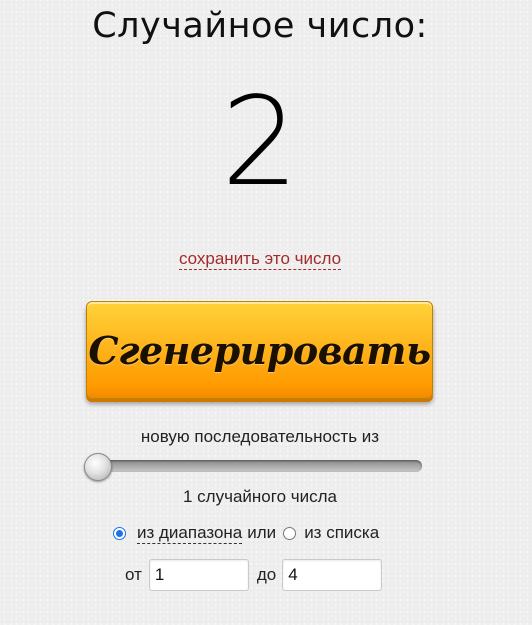 This screenshot has height=625, width=532. Describe the element at coordinates (266, 574) in the screenshot. I see `to-label: до` at that location.